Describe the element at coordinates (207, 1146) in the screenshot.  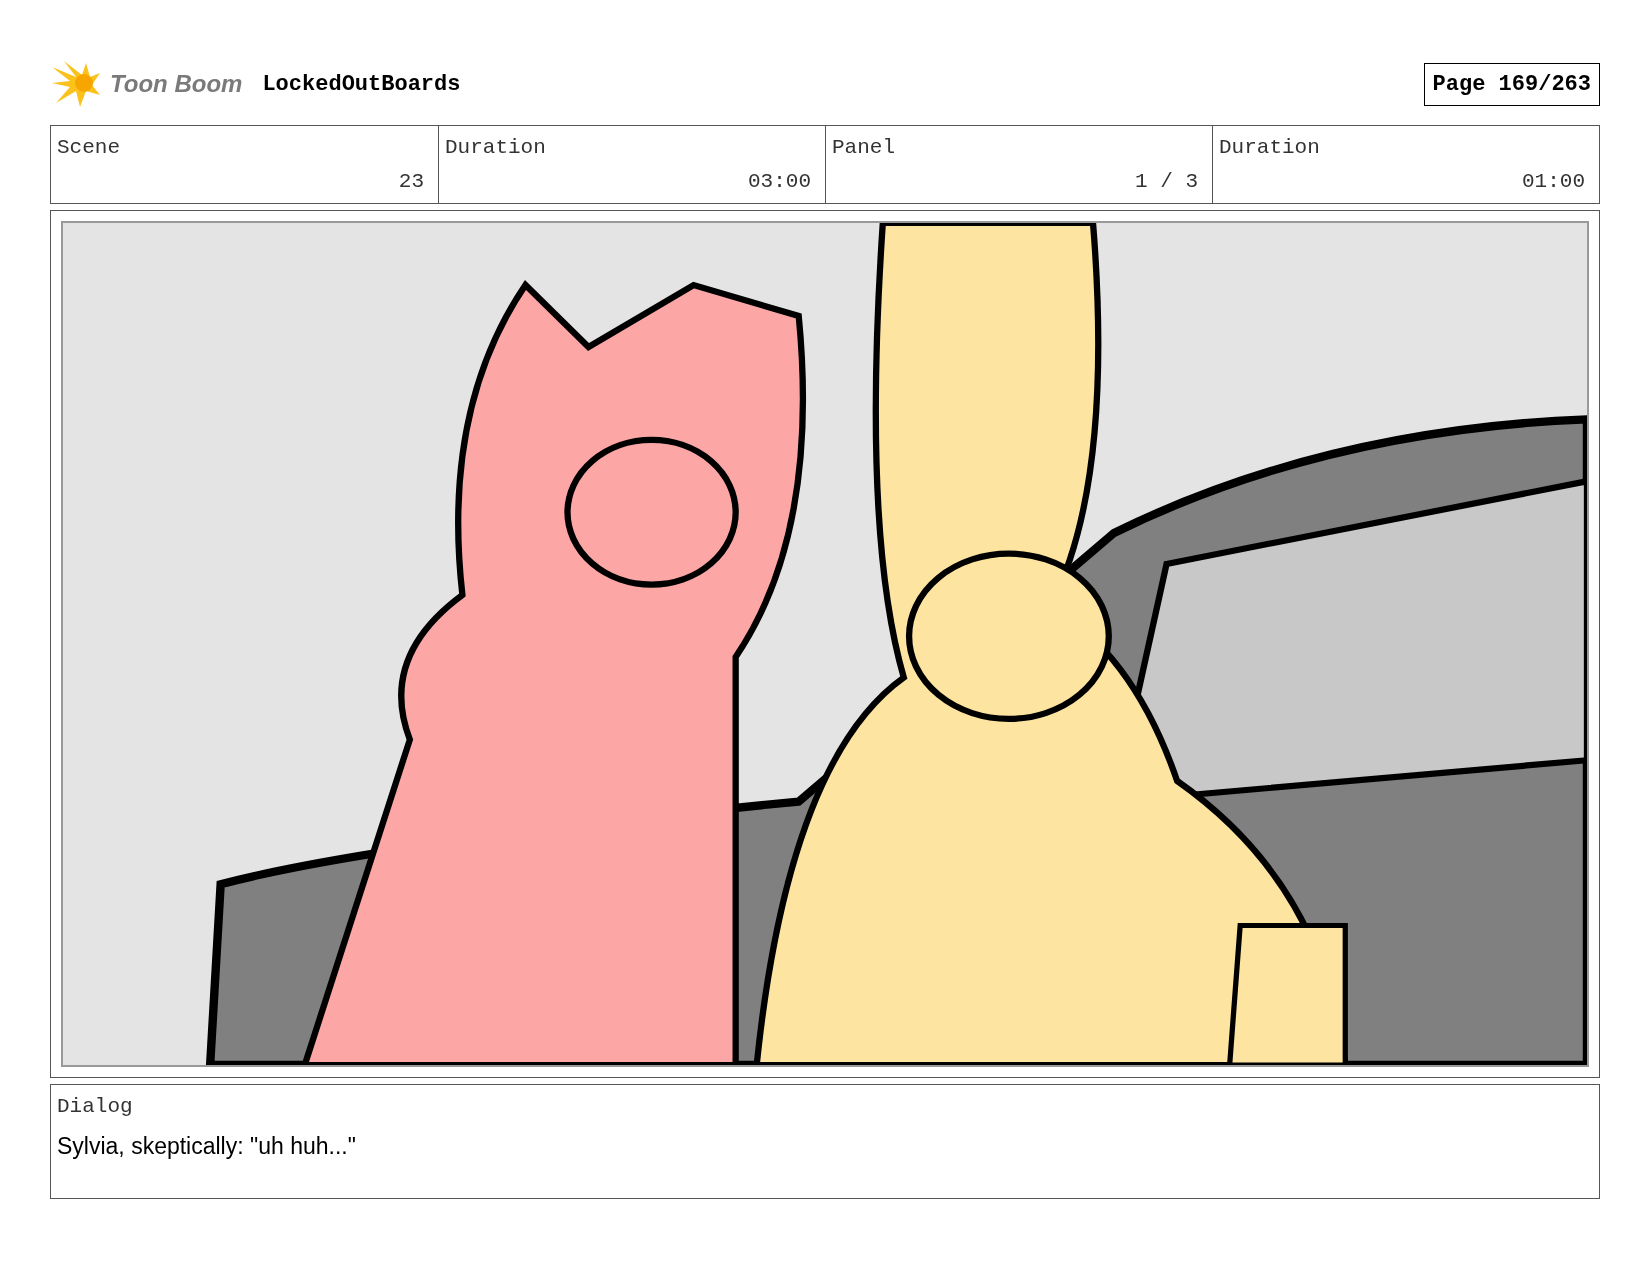
I see `dialog-text: Sylvia, skeptically: "uh huh..."` at that location.